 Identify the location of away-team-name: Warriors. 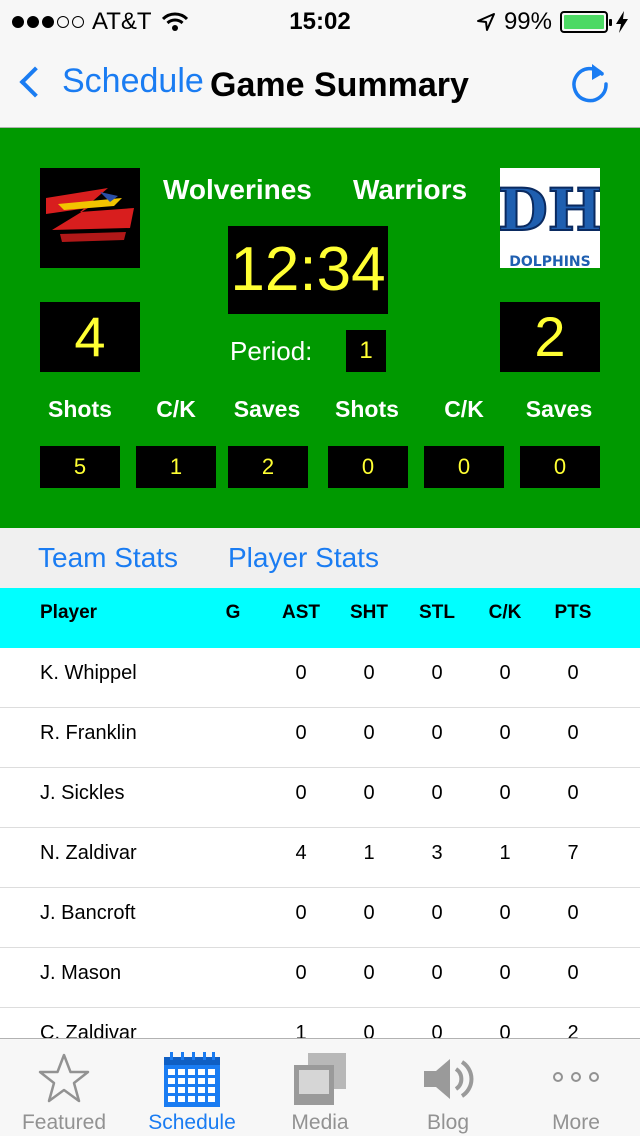
(410, 189).